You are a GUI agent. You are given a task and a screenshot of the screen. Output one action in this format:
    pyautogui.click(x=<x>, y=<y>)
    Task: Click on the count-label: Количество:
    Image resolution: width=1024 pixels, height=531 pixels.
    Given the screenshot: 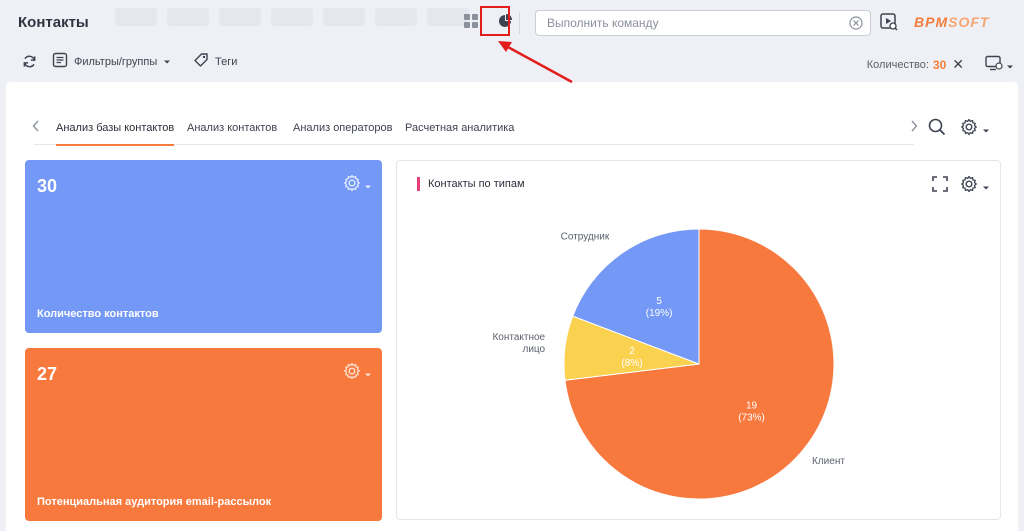 What is the action you would take?
    pyautogui.click(x=897, y=64)
    